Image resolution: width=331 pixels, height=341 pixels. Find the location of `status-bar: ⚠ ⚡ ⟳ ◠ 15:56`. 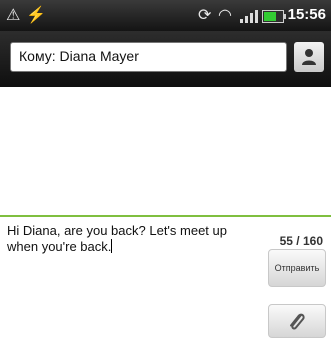

status-bar: ⚠ ⚡ ⟳ ◠ 15:56 is located at coordinates (165, 15).